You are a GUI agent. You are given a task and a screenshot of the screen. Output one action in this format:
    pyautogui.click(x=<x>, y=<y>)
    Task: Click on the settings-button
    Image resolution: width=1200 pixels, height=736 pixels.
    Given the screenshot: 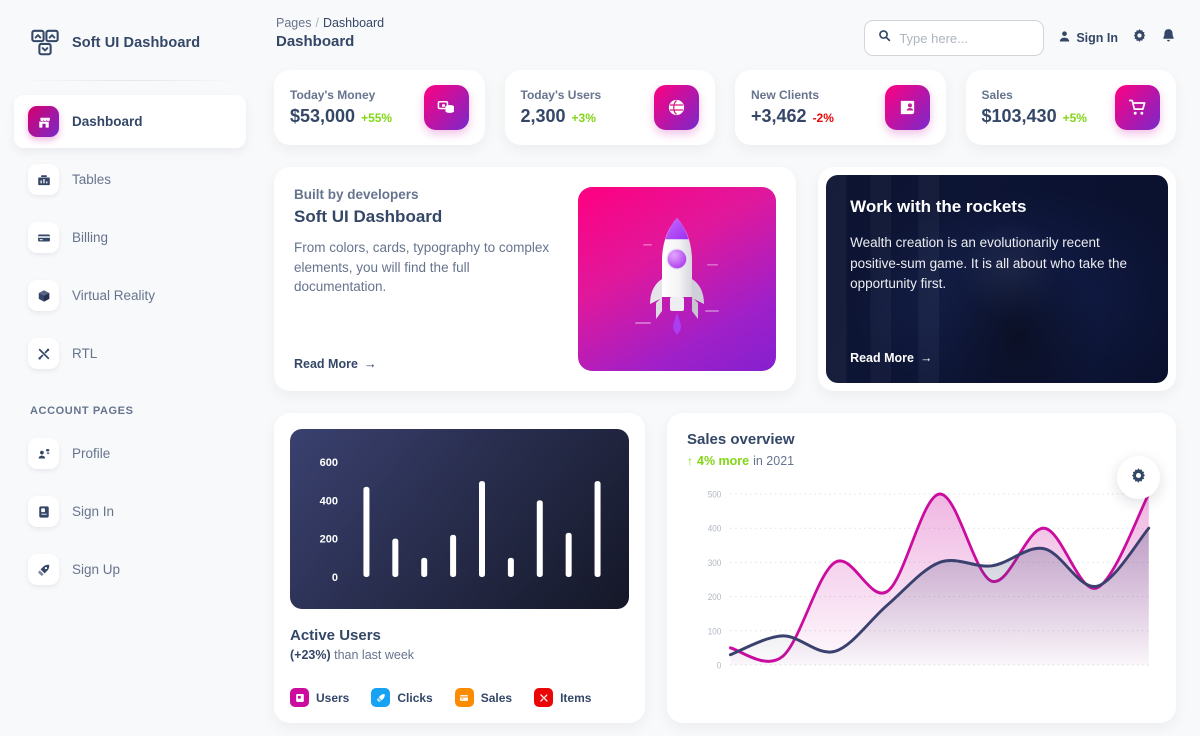 What is the action you would take?
    pyautogui.click(x=1139, y=38)
    